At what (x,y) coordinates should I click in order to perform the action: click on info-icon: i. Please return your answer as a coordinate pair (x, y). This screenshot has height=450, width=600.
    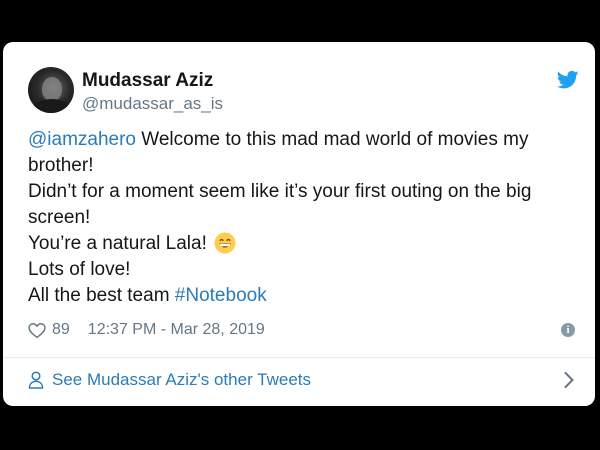
    Looking at the image, I should click on (568, 330).